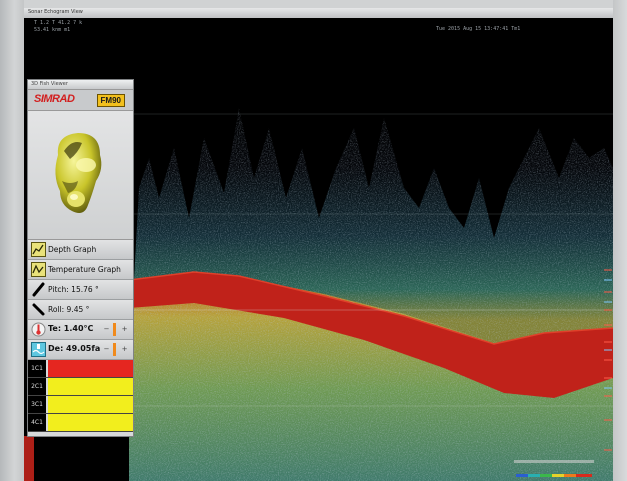 The height and width of the screenshot is (481, 627). I want to click on channel-row: 3C1, so click(80, 405).